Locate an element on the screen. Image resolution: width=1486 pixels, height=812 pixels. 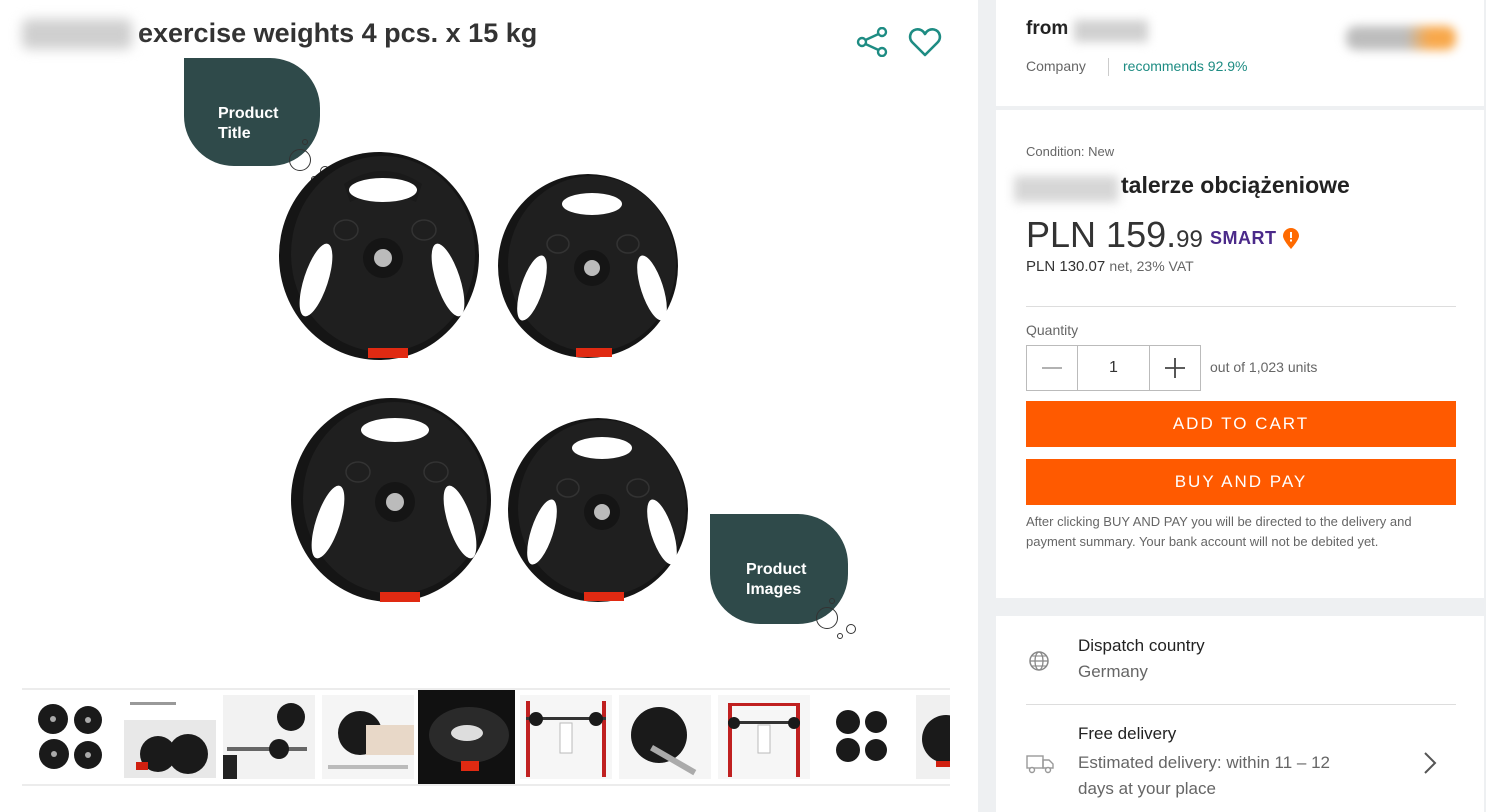
condition-label: Condition: New is located at coordinates (1070, 151).